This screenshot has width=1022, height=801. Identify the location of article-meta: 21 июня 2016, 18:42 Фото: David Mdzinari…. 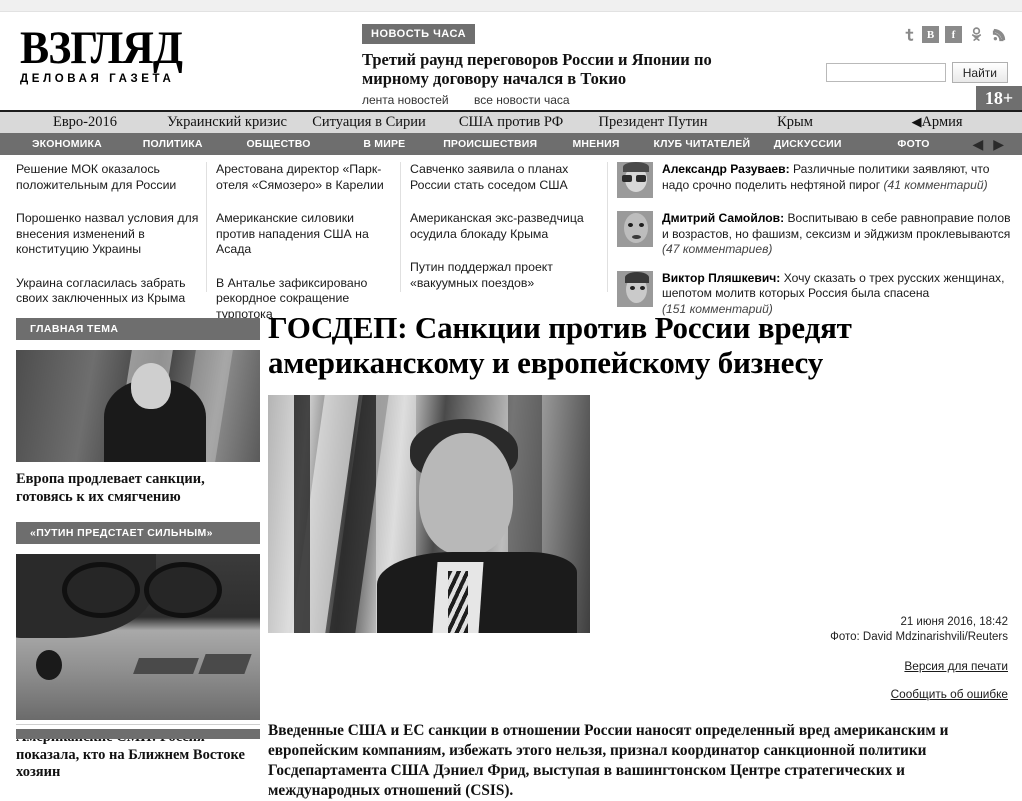
(902, 658).